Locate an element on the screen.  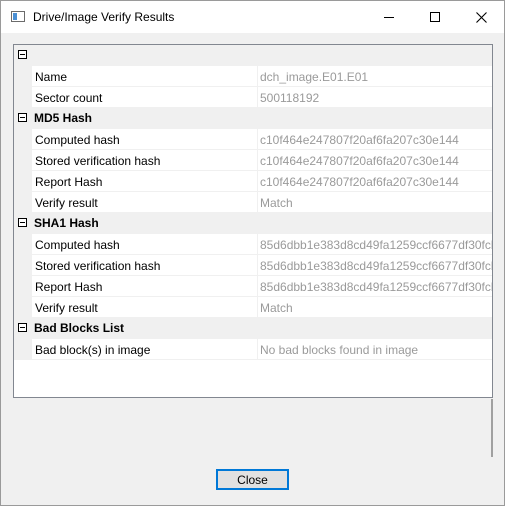
property-value: dch_image.E01.E01 is located at coordinates (376, 77).